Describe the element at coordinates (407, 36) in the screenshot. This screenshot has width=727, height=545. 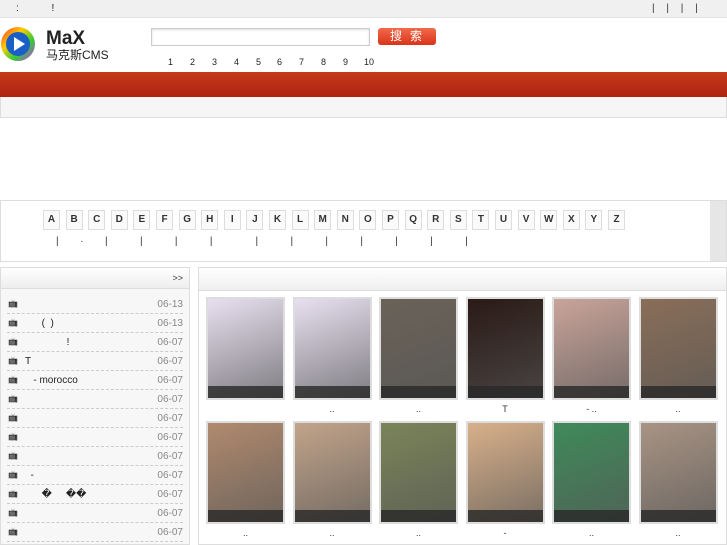
I see `search-button: 搜索` at that location.